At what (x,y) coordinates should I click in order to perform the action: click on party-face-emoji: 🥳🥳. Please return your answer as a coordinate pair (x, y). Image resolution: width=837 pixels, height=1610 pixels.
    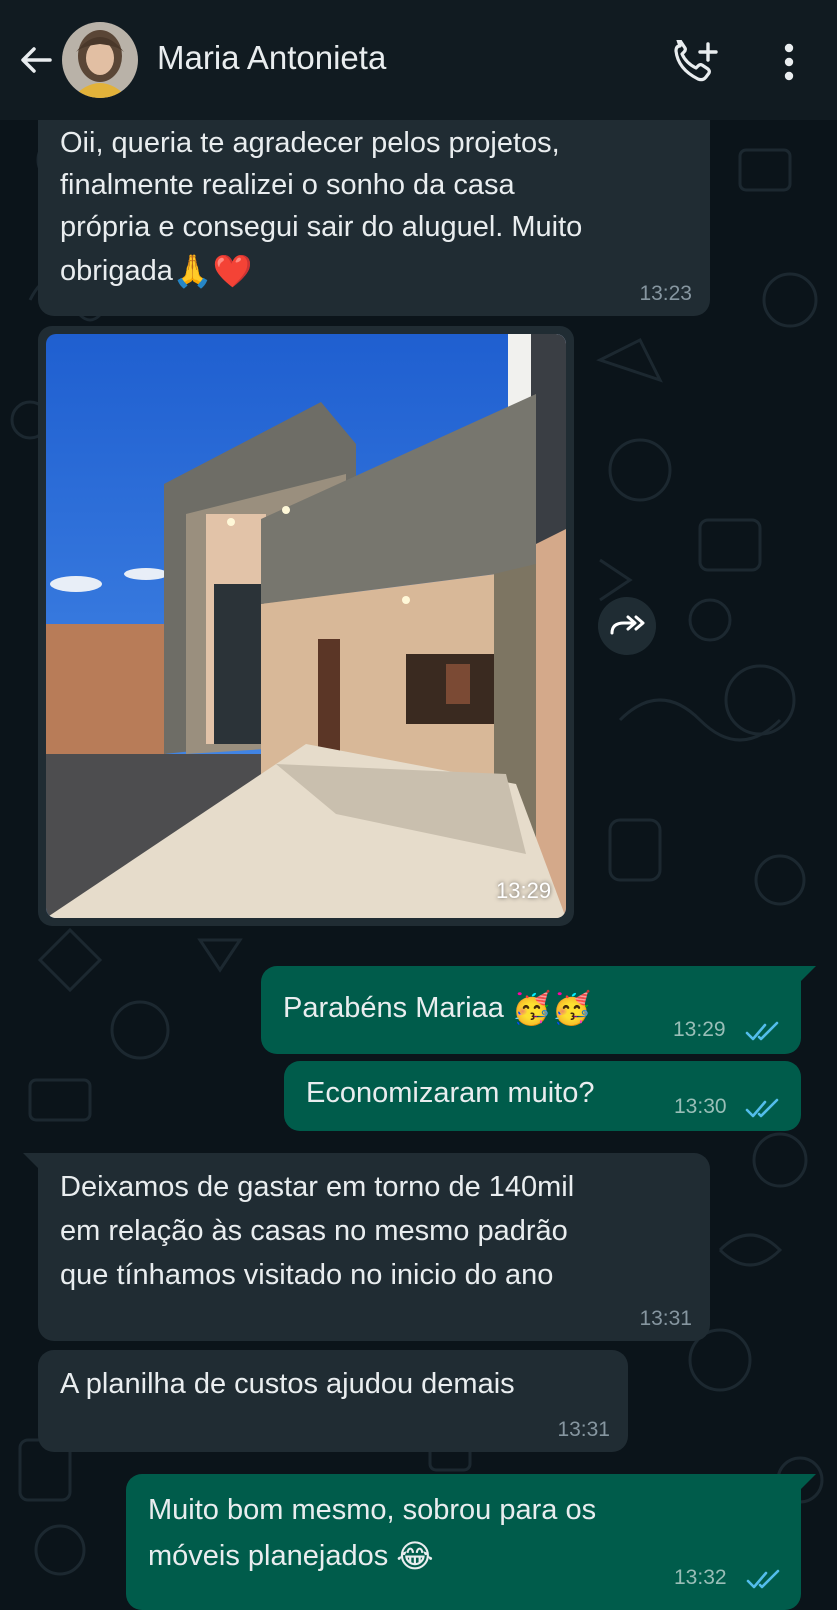
    Looking at the image, I should click on (551, 1008).